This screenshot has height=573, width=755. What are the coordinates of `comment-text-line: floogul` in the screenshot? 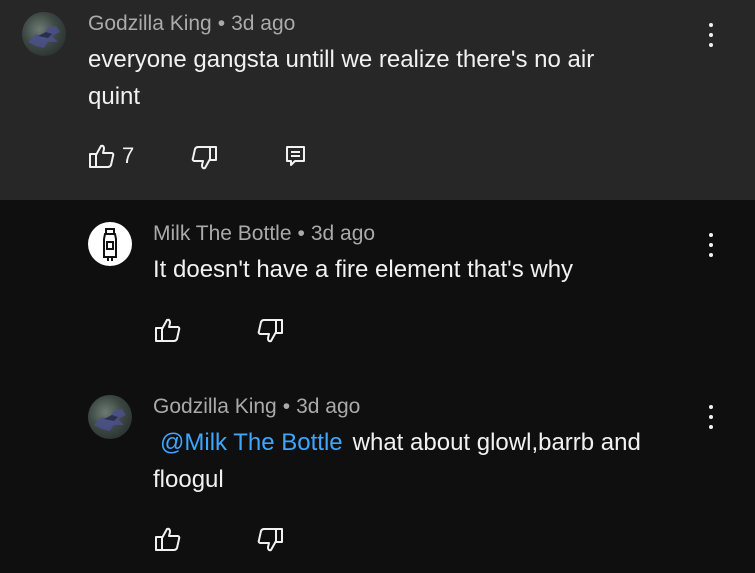 It's located at (188, 479).